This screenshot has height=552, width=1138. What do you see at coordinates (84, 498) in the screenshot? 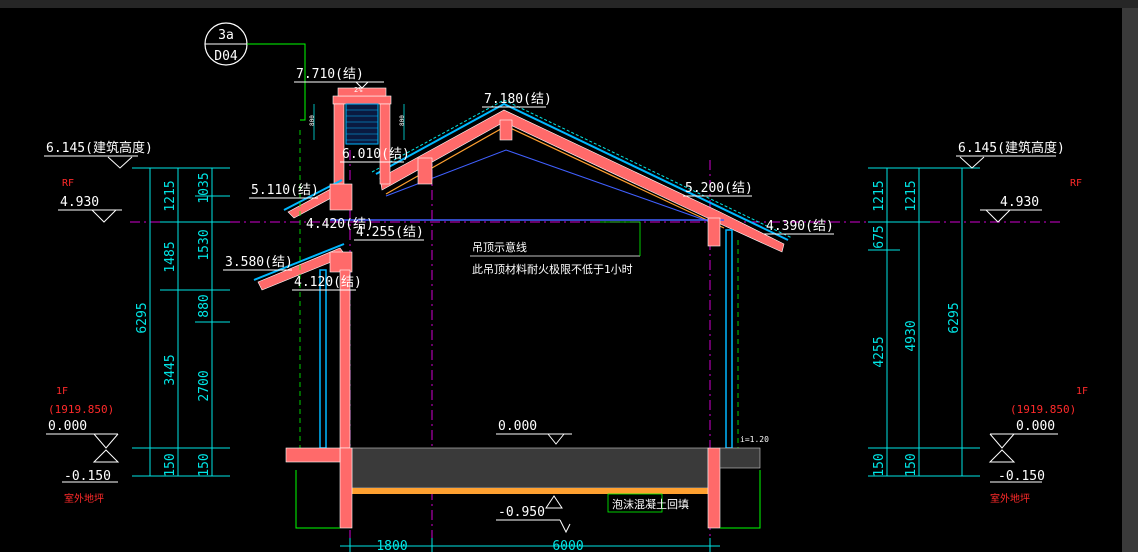
I see `left-outdoor-label: 室外地坪` at bounding box center [84, 498].